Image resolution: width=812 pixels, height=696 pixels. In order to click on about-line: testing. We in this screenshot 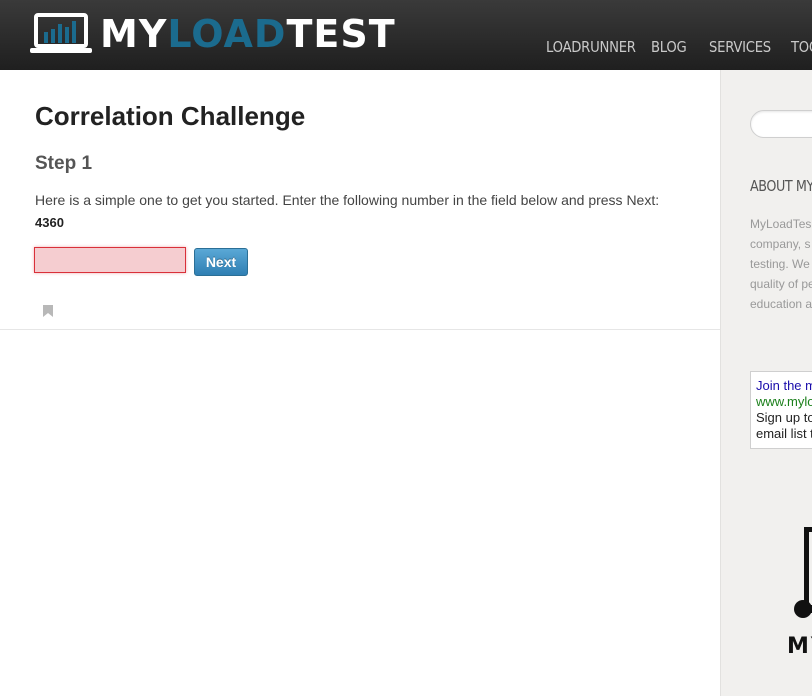, I will do `click(780, 264)`.